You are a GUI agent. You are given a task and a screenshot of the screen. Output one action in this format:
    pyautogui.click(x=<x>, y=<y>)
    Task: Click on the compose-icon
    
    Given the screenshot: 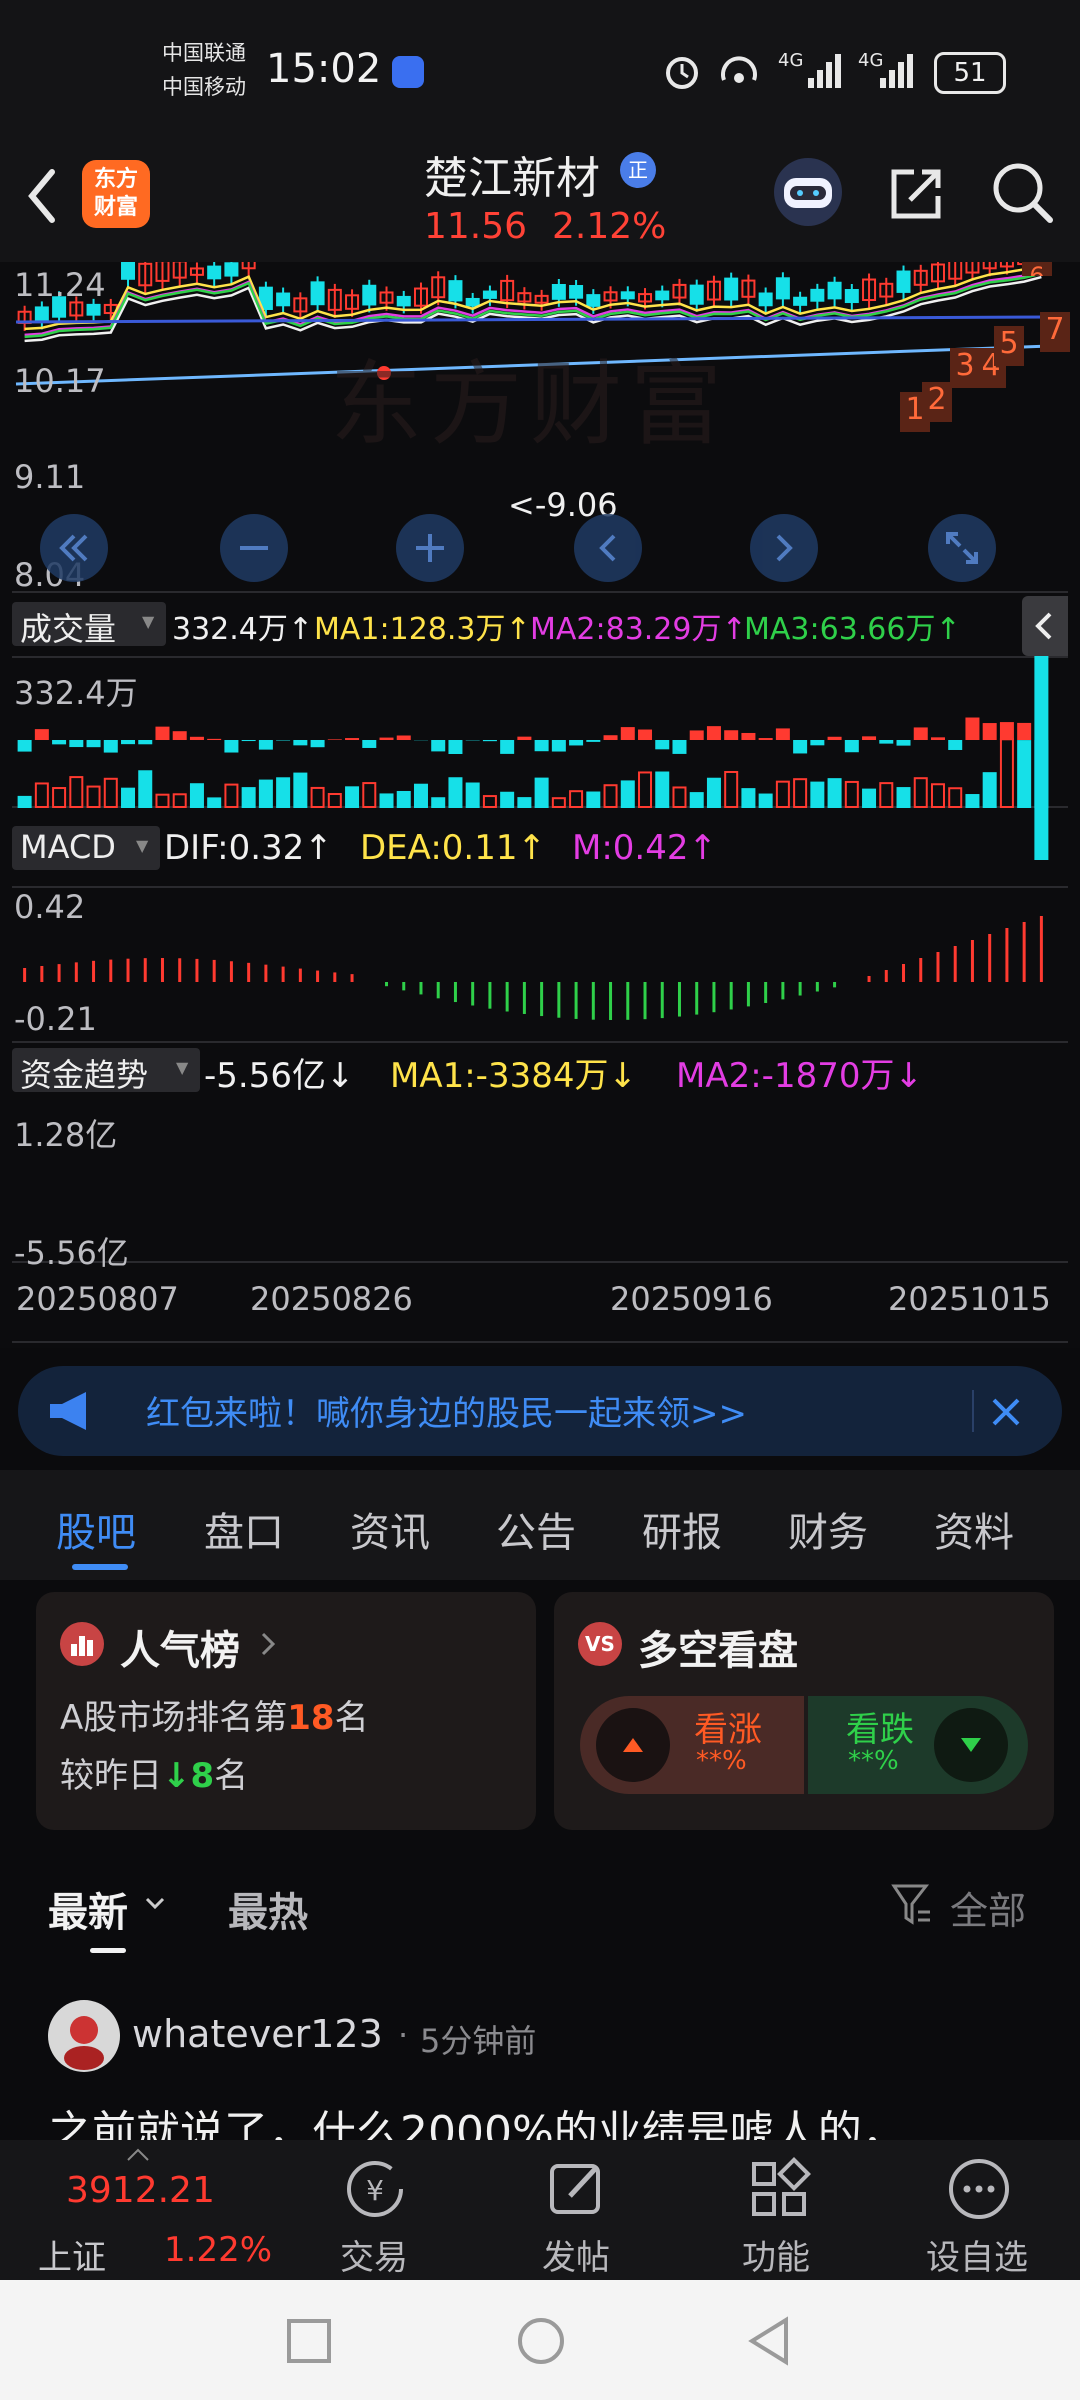 What is the action you would take?
    pyautogui.click(x=577, y=2189)
    